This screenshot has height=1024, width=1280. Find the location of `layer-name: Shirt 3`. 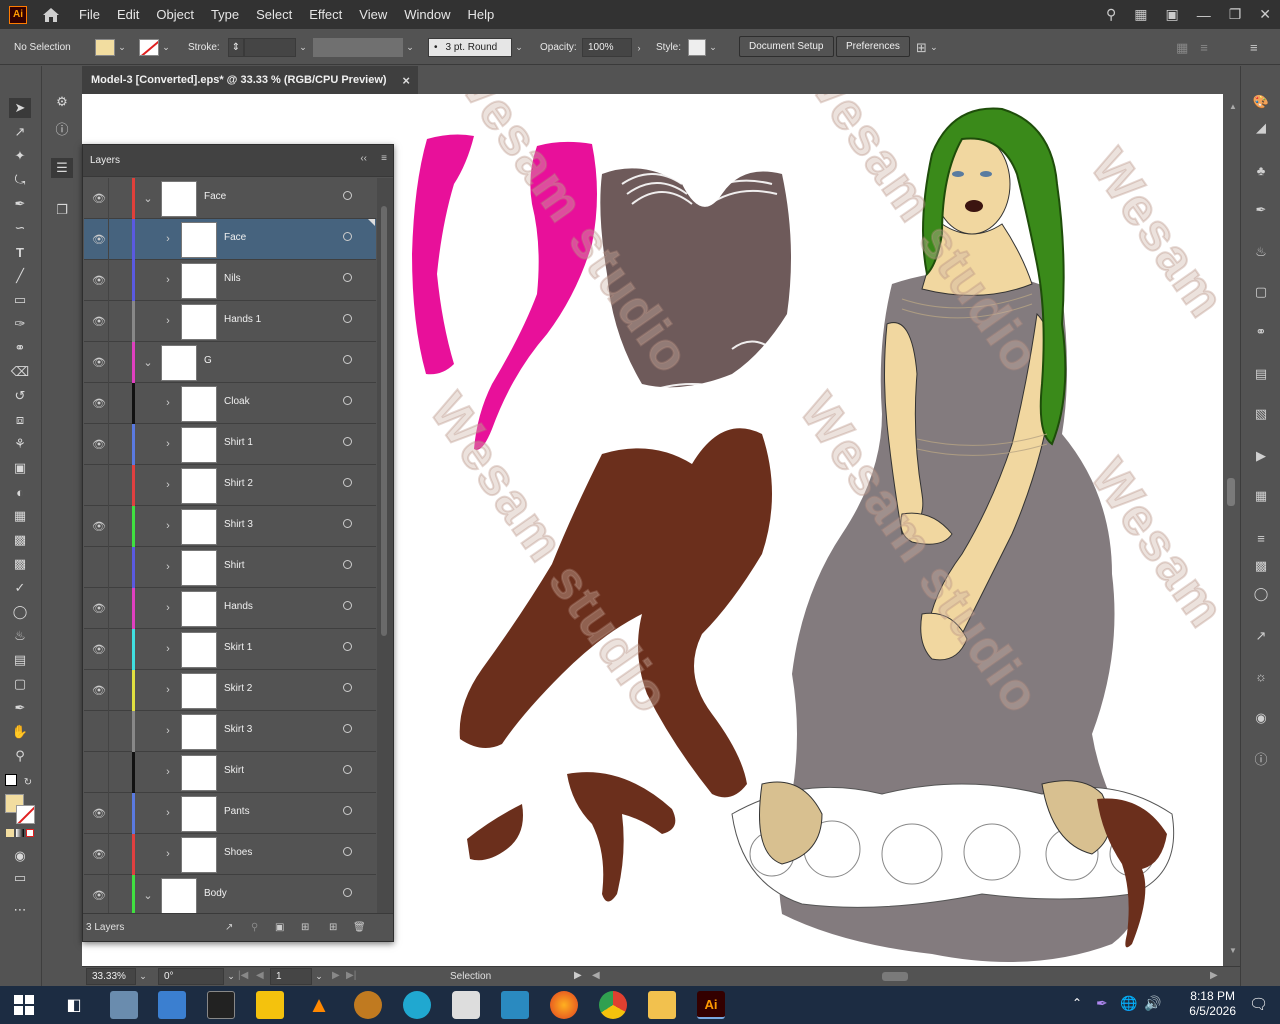

layer-name: Shirt 3 is located at coordinates (238, 524).